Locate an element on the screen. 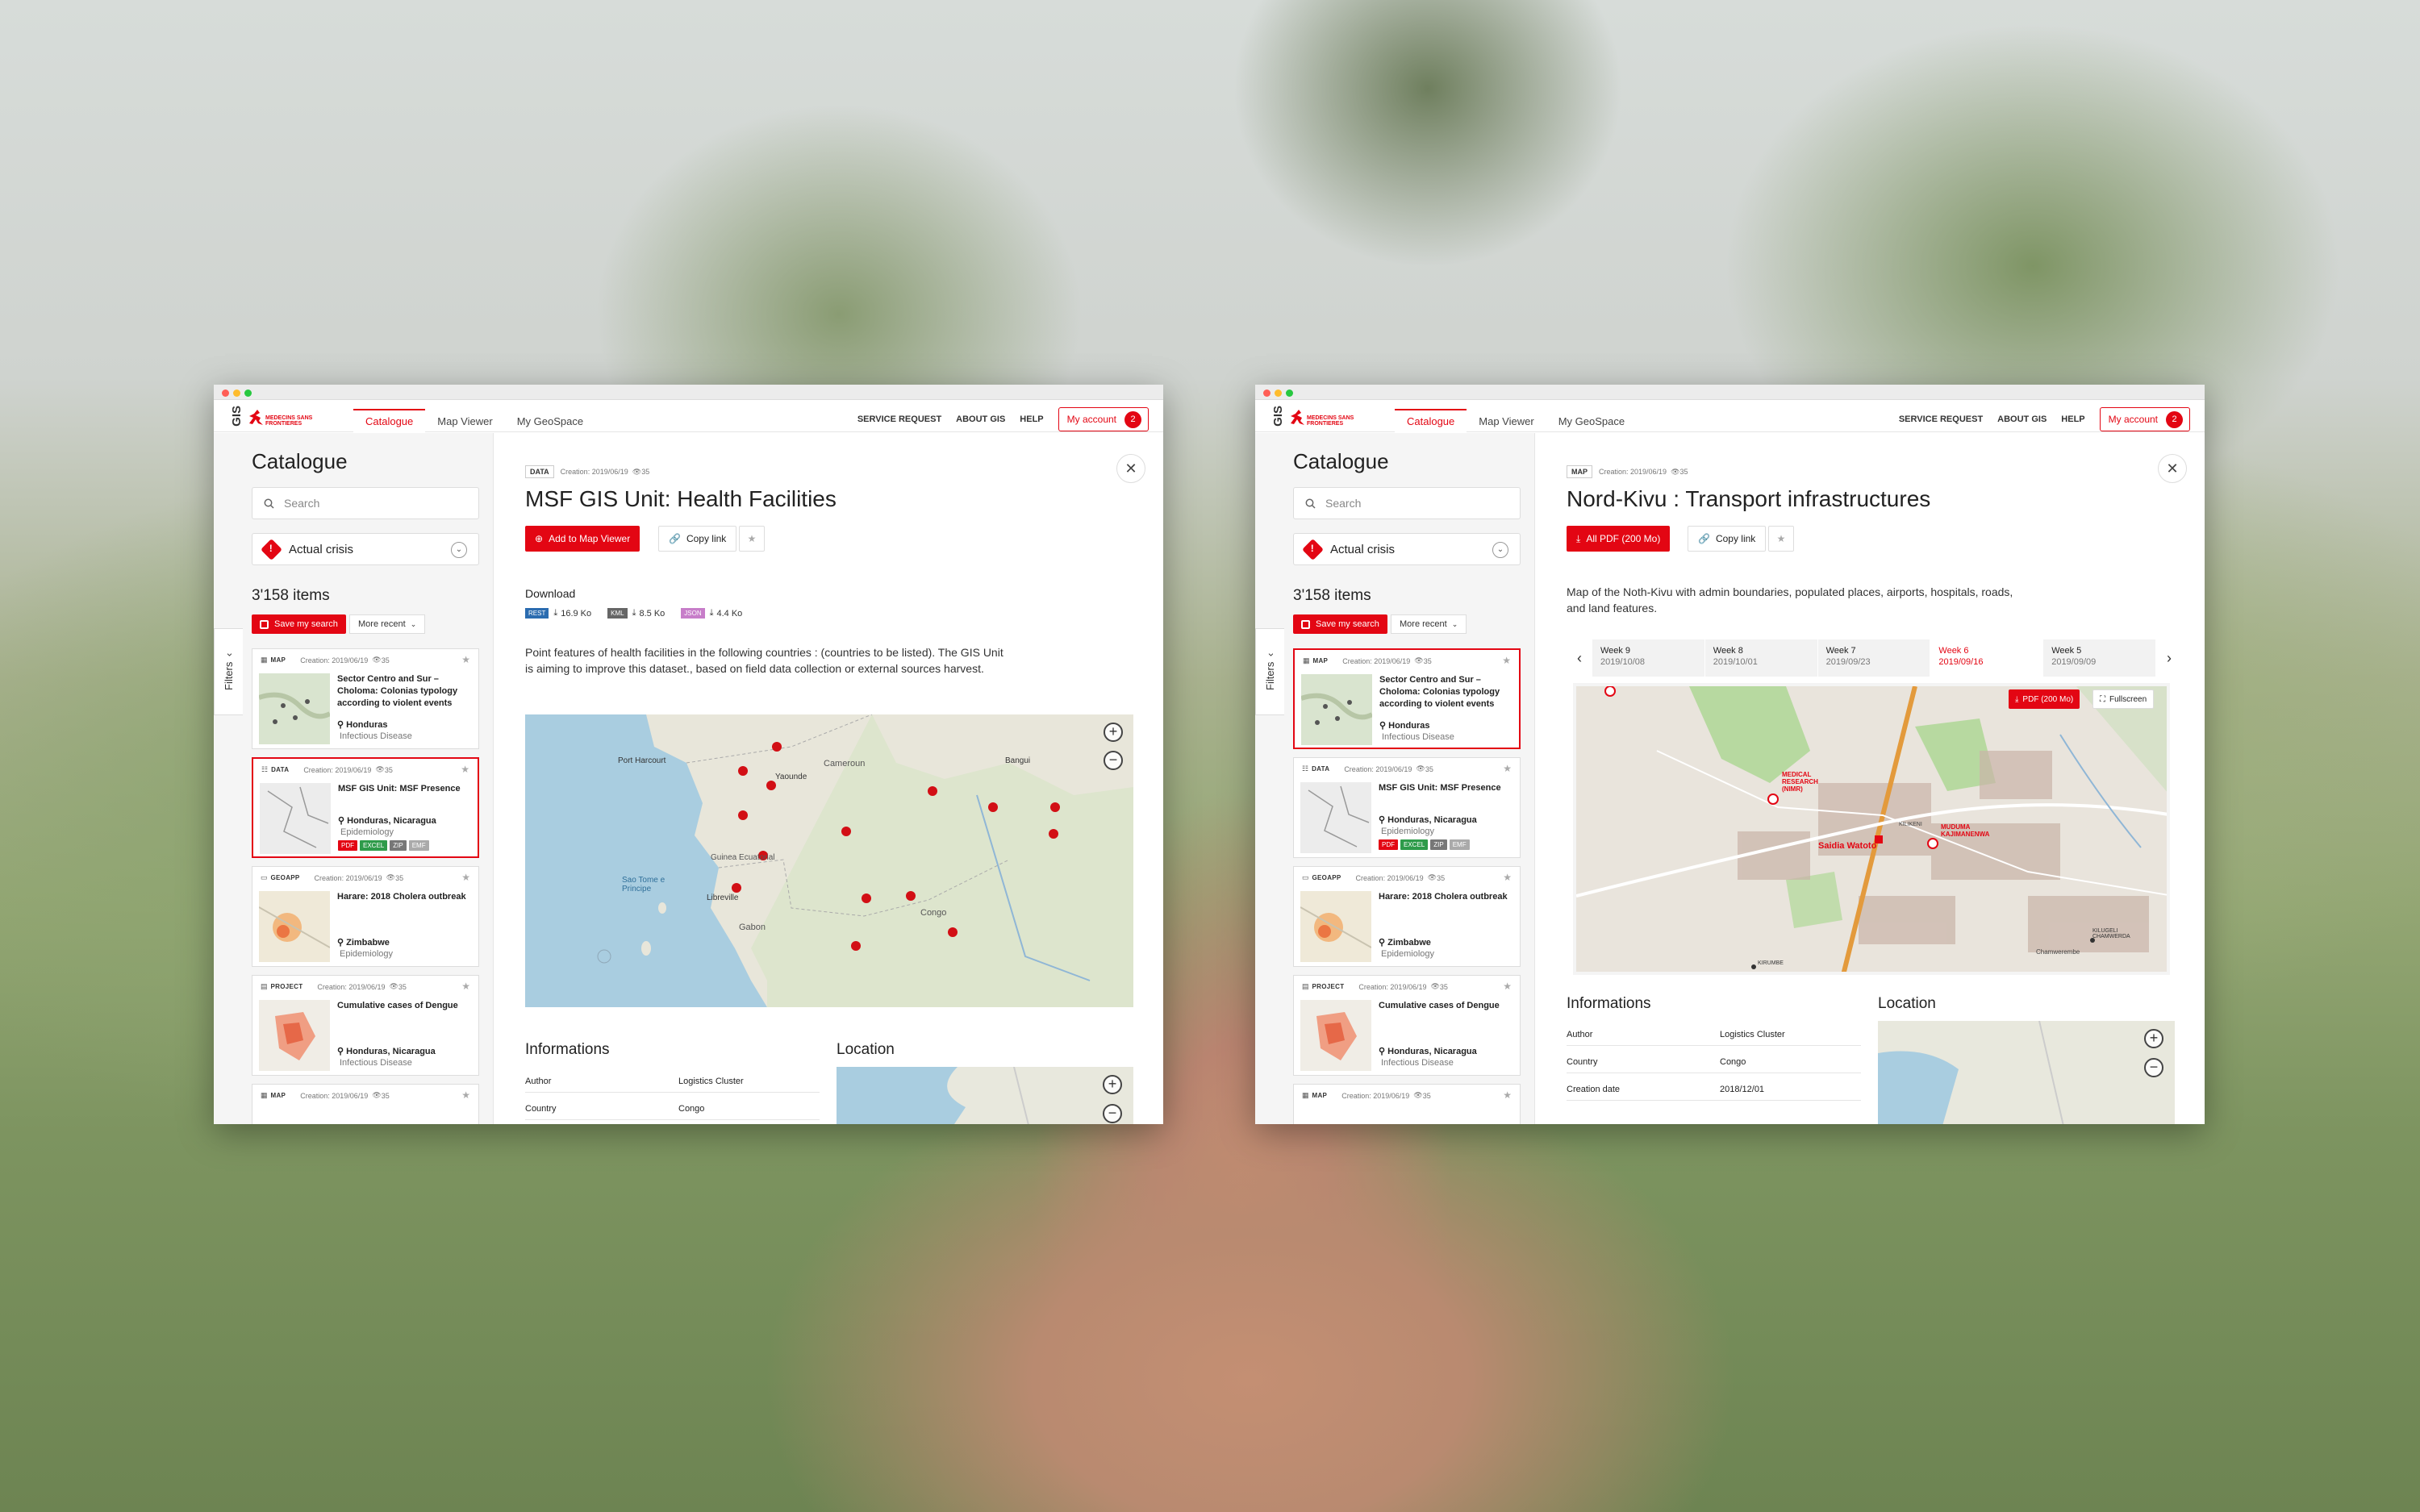 This screenshot has height=1512, width=2420. card-type-label: DATA is located at coordinates (1321, 769).